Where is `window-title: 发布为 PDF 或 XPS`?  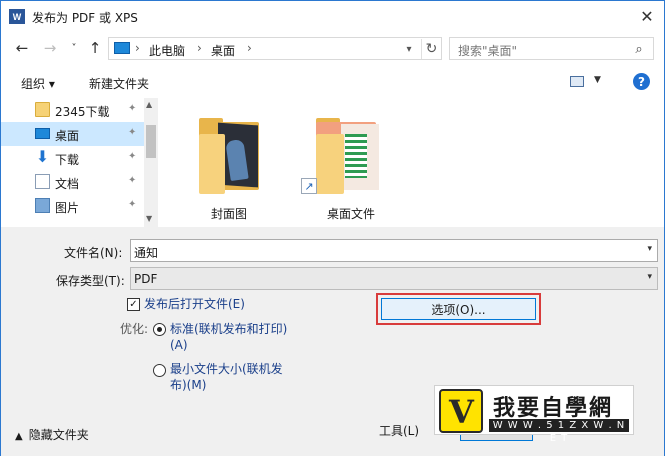 window-title: 发布为 PDF 或 XPS is located at coordinates (85, 18).